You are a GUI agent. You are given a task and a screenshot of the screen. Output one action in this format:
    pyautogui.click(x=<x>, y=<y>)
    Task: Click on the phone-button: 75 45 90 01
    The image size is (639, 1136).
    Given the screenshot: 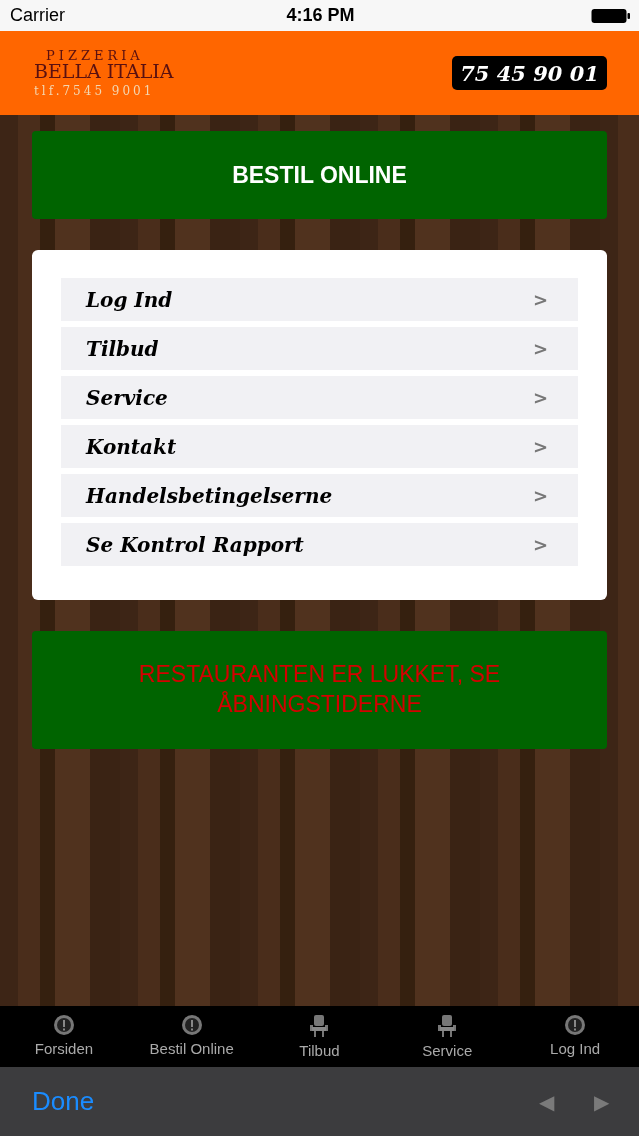 What is the action you would take?
    pyautogui.click(x=529, y=73)
    